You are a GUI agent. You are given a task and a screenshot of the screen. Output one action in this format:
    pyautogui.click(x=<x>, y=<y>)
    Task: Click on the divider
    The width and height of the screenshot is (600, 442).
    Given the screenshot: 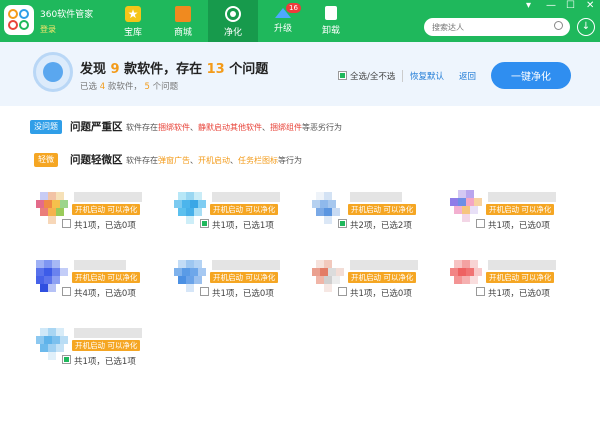 What is the action you would take?
    pyautogui.click(x=402, y=76)
    